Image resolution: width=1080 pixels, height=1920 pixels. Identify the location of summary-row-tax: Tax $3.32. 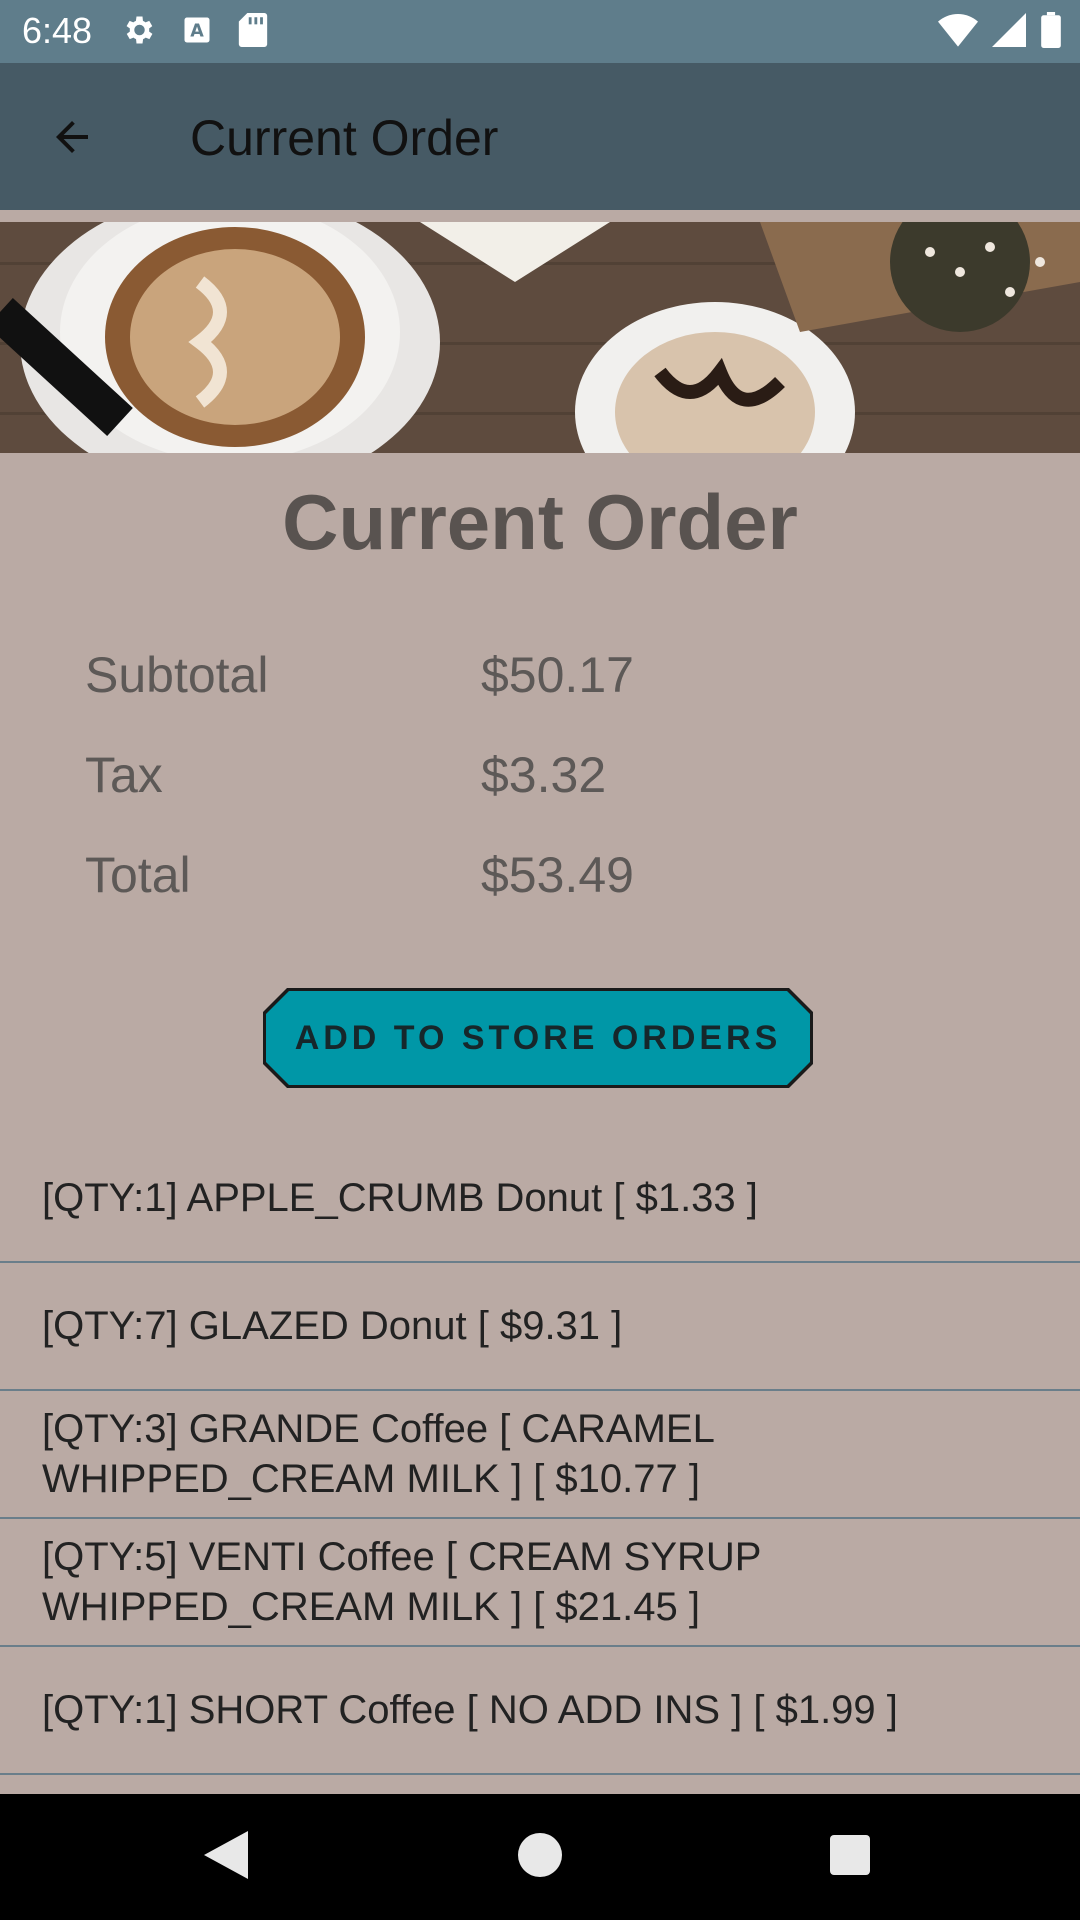
(535, 775).